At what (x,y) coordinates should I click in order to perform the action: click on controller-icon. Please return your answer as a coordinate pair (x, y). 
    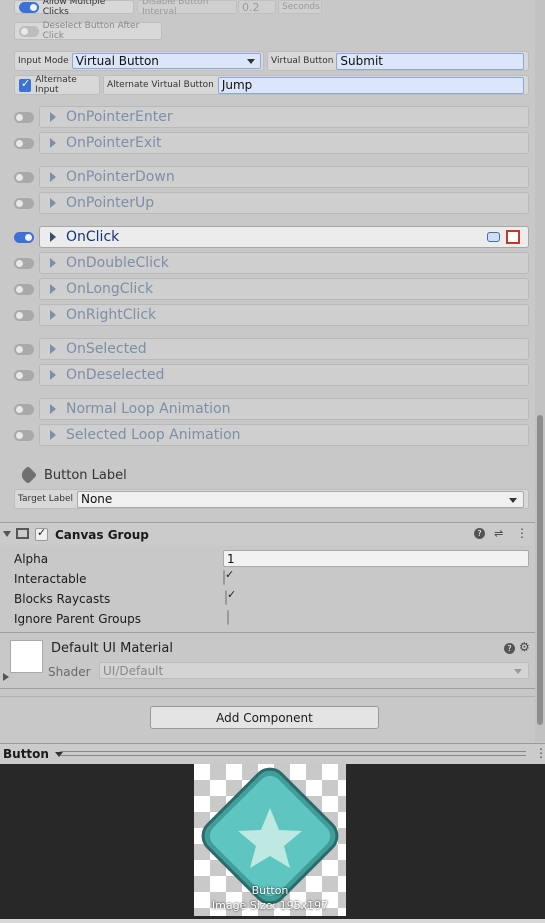
    Looking at the image, I should click on (493, 237).